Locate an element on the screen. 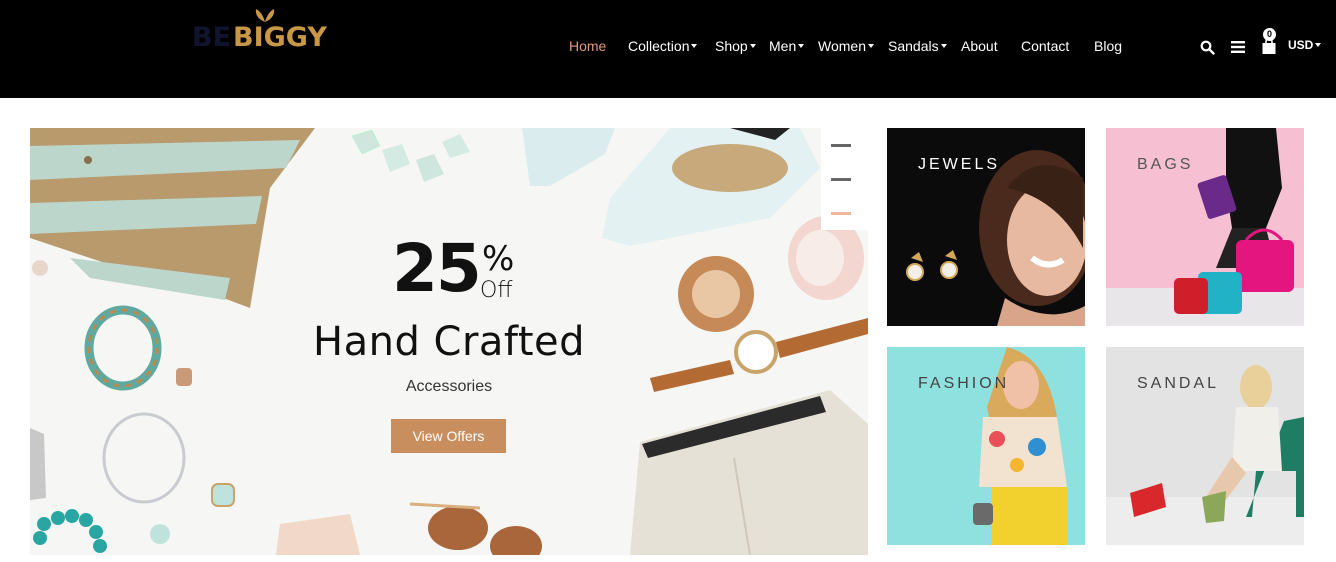  category-tile-bags: BAGS is located at coordinates (1205, 227).